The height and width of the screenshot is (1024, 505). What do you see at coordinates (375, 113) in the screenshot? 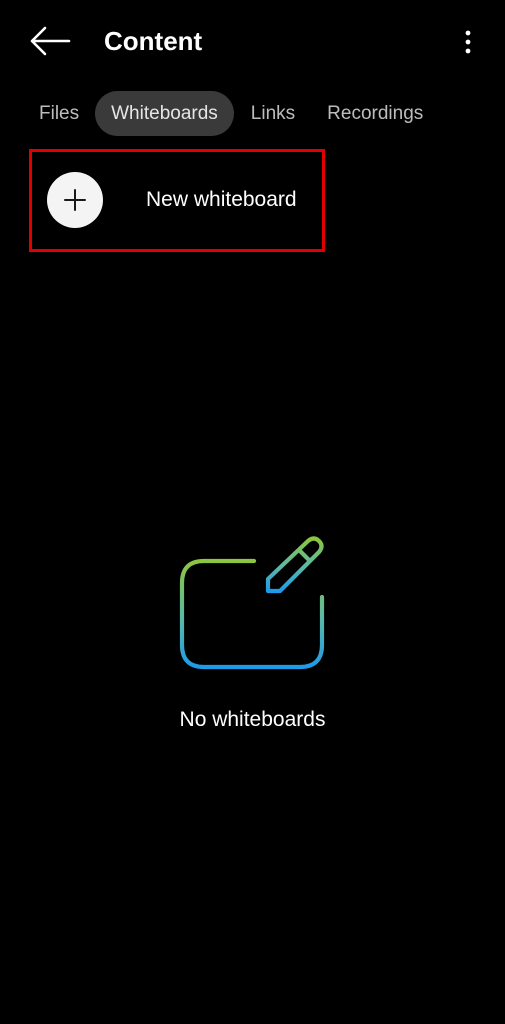
I see `tab-recordings: Recordings` at bounding box center [375, 113].